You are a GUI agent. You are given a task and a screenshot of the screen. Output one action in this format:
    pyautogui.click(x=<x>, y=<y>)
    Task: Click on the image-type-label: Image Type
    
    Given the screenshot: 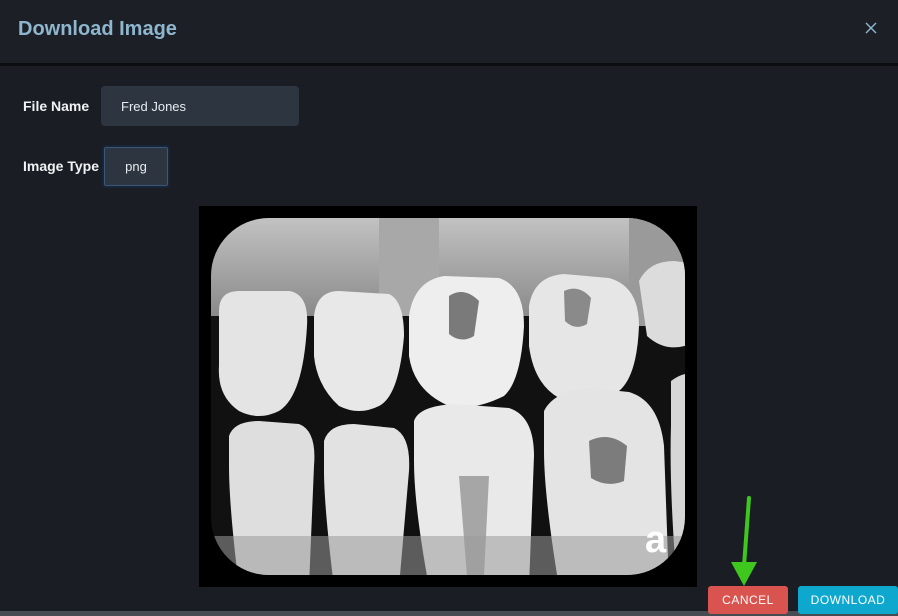 What is the action you would take?
    pyautogui.click(x=61, y=166)
    